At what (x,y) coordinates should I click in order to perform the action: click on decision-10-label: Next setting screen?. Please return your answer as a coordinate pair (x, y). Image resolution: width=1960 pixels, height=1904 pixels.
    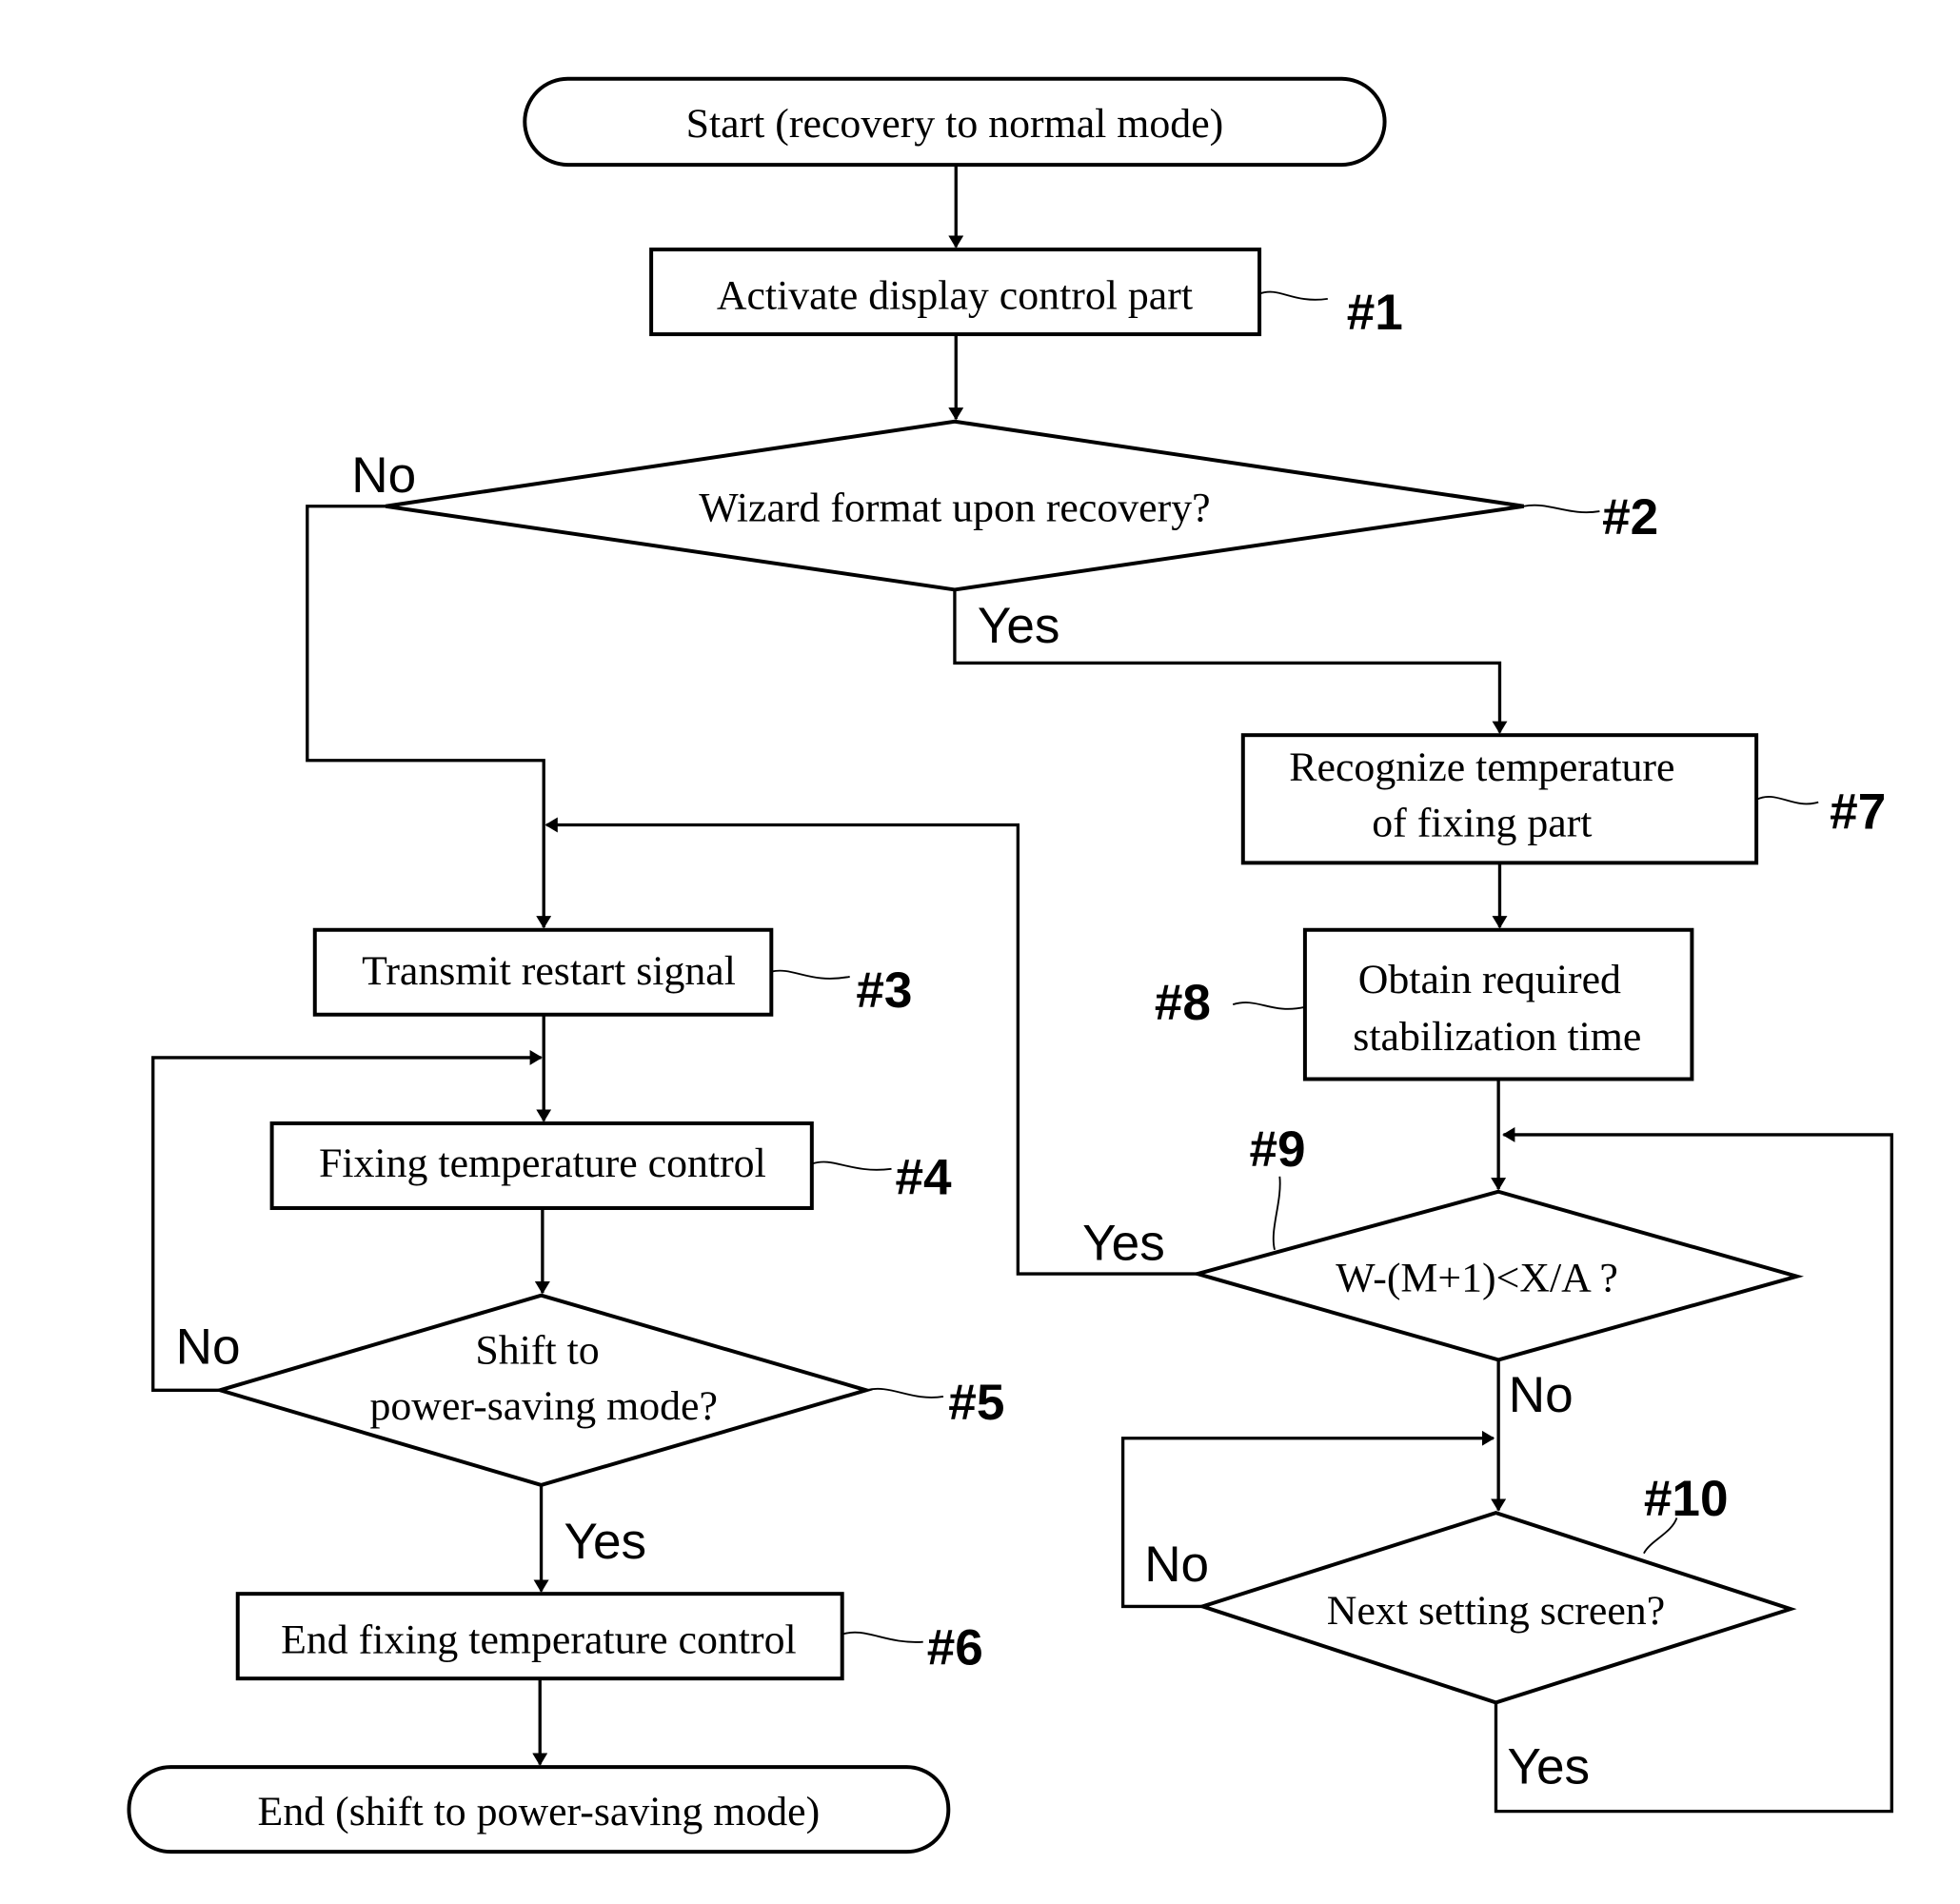
    Looking at the image, I should click on (1496, 1611).